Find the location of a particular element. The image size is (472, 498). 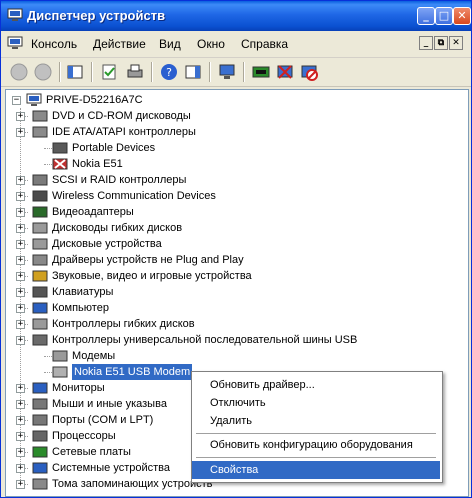

tree-category-label: IDE ATA/ATAPI контроллеры is located at coordinates (124, 132).